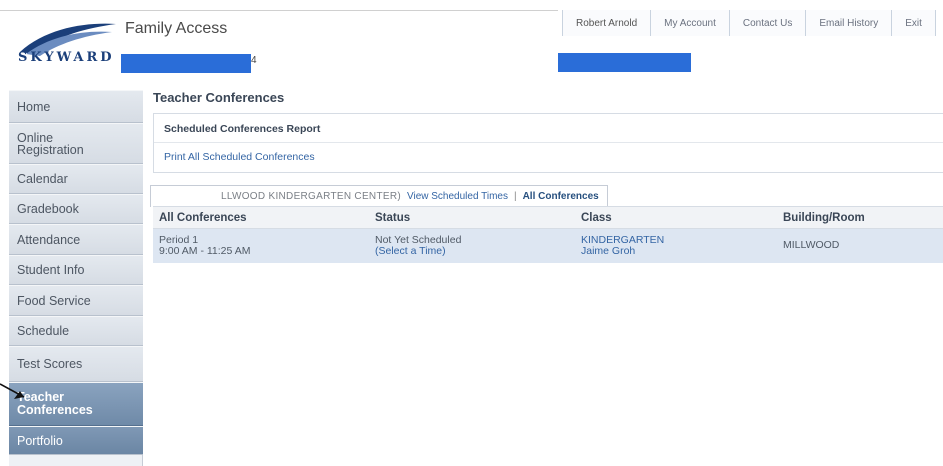 The height and width of the screenshot is (466, 943). I want to click on tab-all-conferences: All Conferences, so click(561, 196).